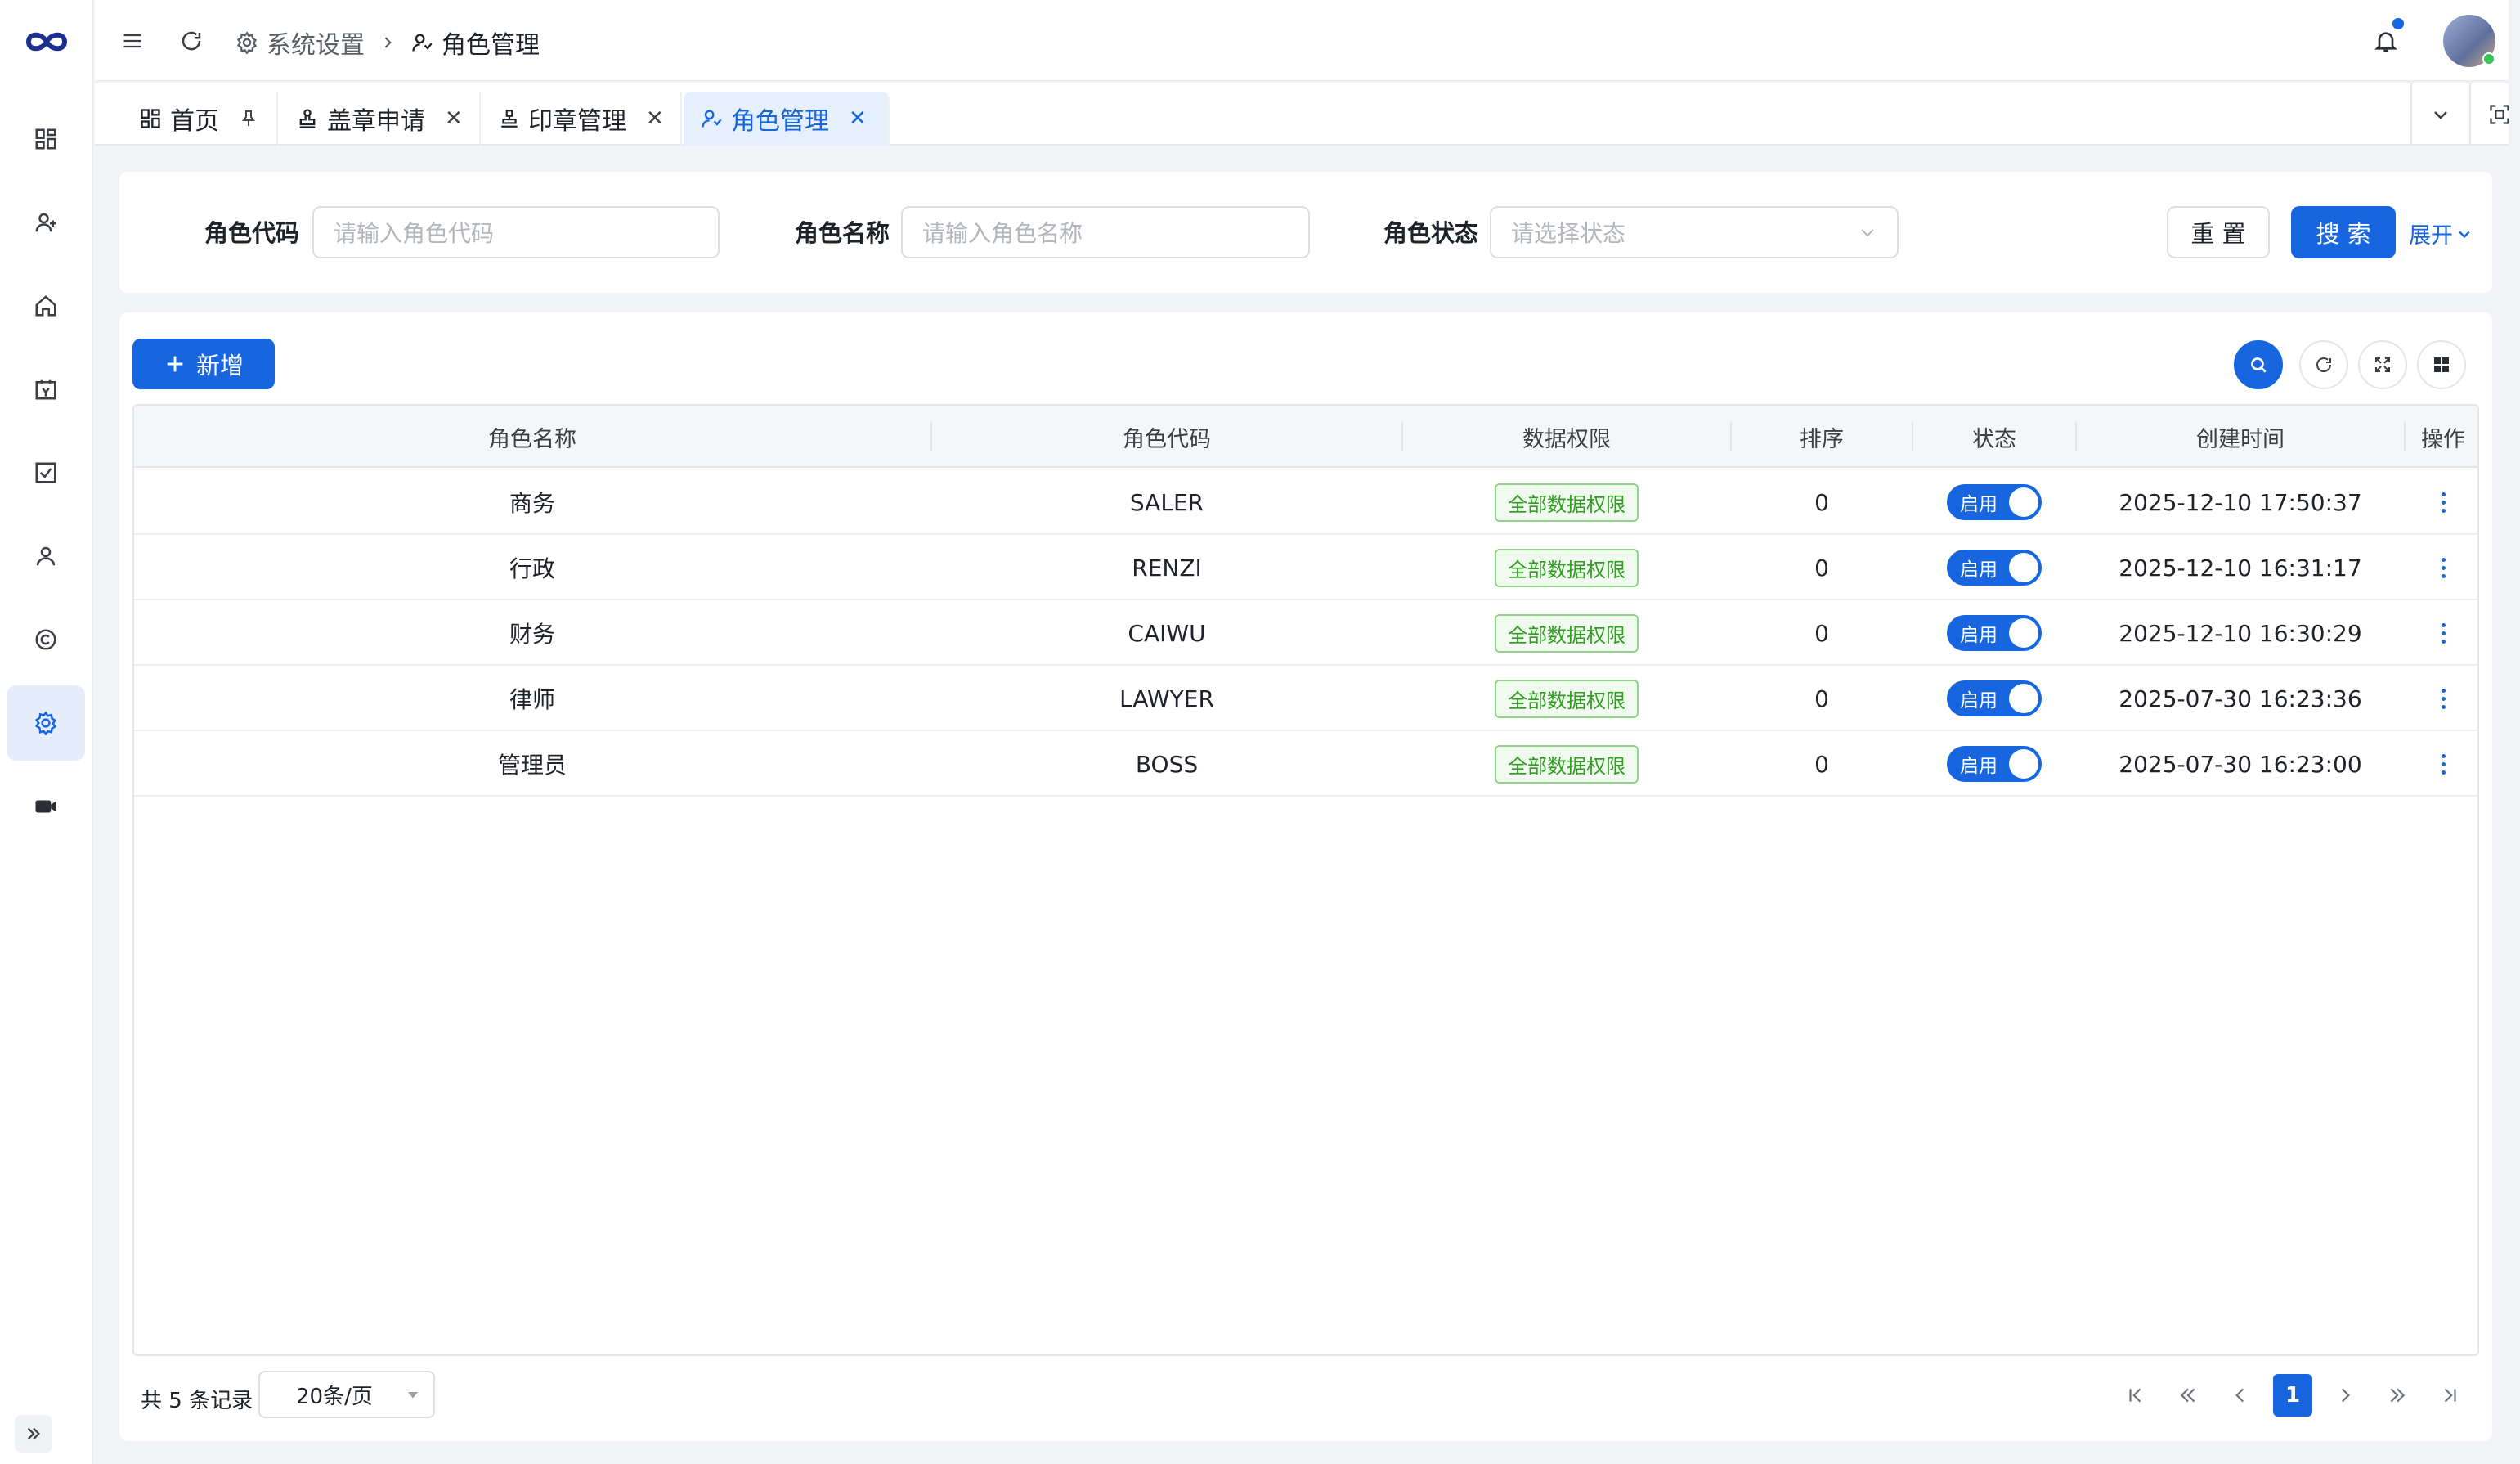 This screenshot has width=2520, height=1464. What do you see at coordinates (387, 43) in the screenshot?
I see `breadcrumb: 系统设置 角色管理` at bounding box center [387, 43].